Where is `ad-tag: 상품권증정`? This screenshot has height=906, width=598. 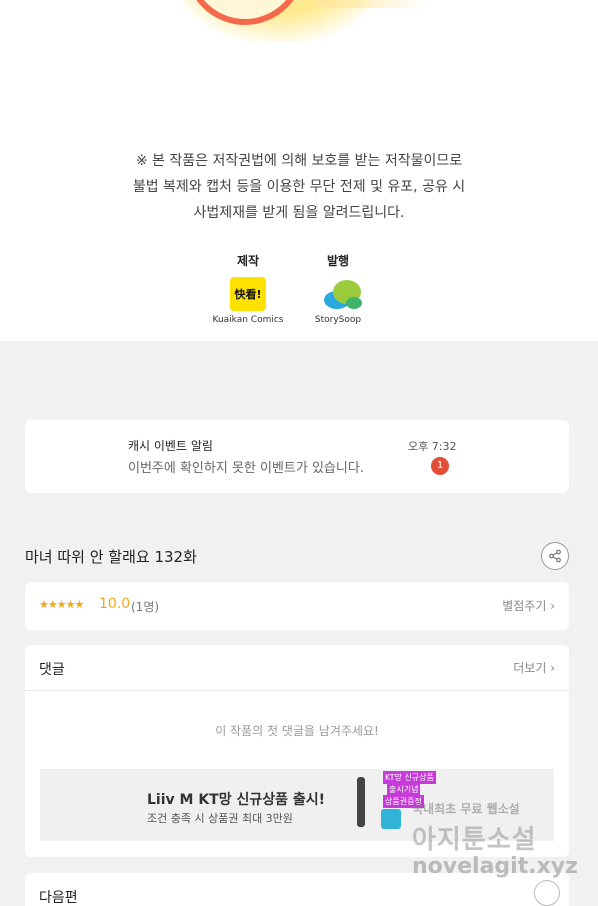 ad-tag: 상품권증정 is located at coordinates (403, 801).